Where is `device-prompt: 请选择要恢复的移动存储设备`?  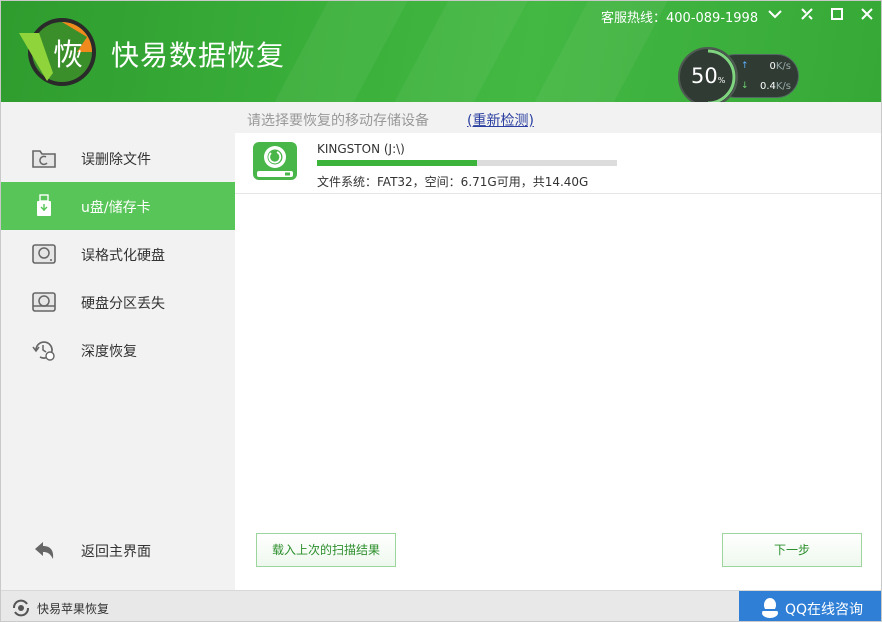 device-prompt: 请选择要恢复的移动存储设备 is located at coordinates (338, 121).